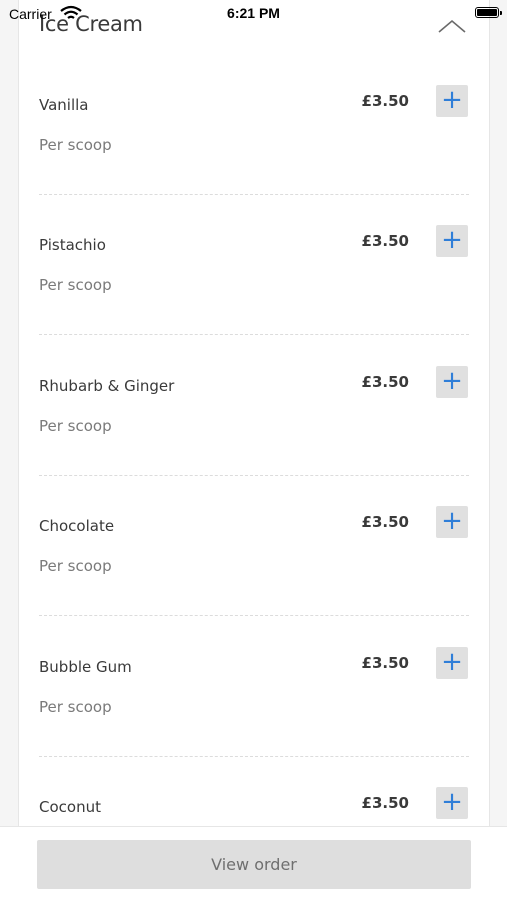 The height and width of the screenshot is (900, 507). I want to click on battery-icon, so click(488, 12).